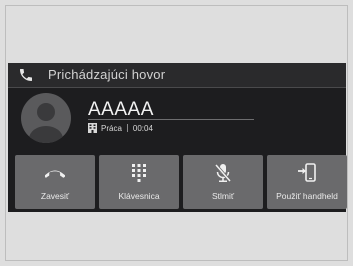  What do you see at coordinates (177, 75) in the screenshot?
I see `call-header: Prichádzajúci hovor` at bounding box center [177, 75].